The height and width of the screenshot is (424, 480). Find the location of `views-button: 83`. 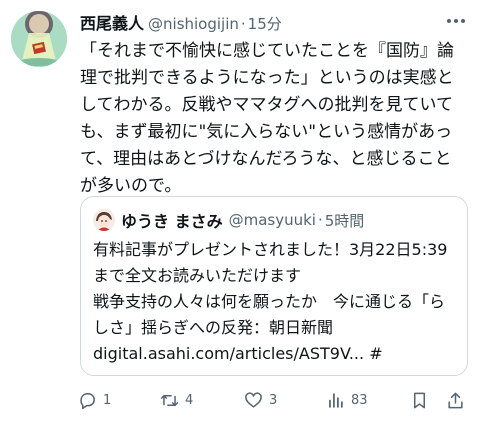

views-button: 83 is located at coordinates (347, 400).